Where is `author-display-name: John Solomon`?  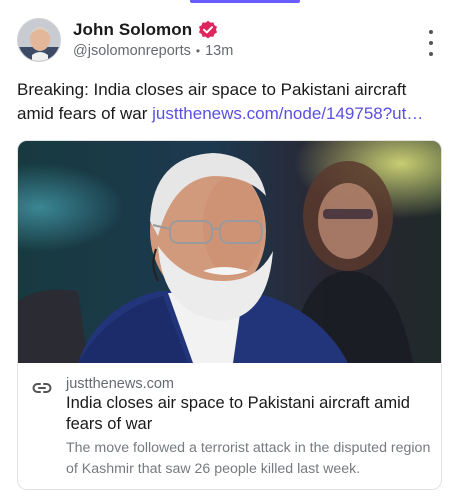 author-display-name: John Solomon is located at coordinates (132, 30).